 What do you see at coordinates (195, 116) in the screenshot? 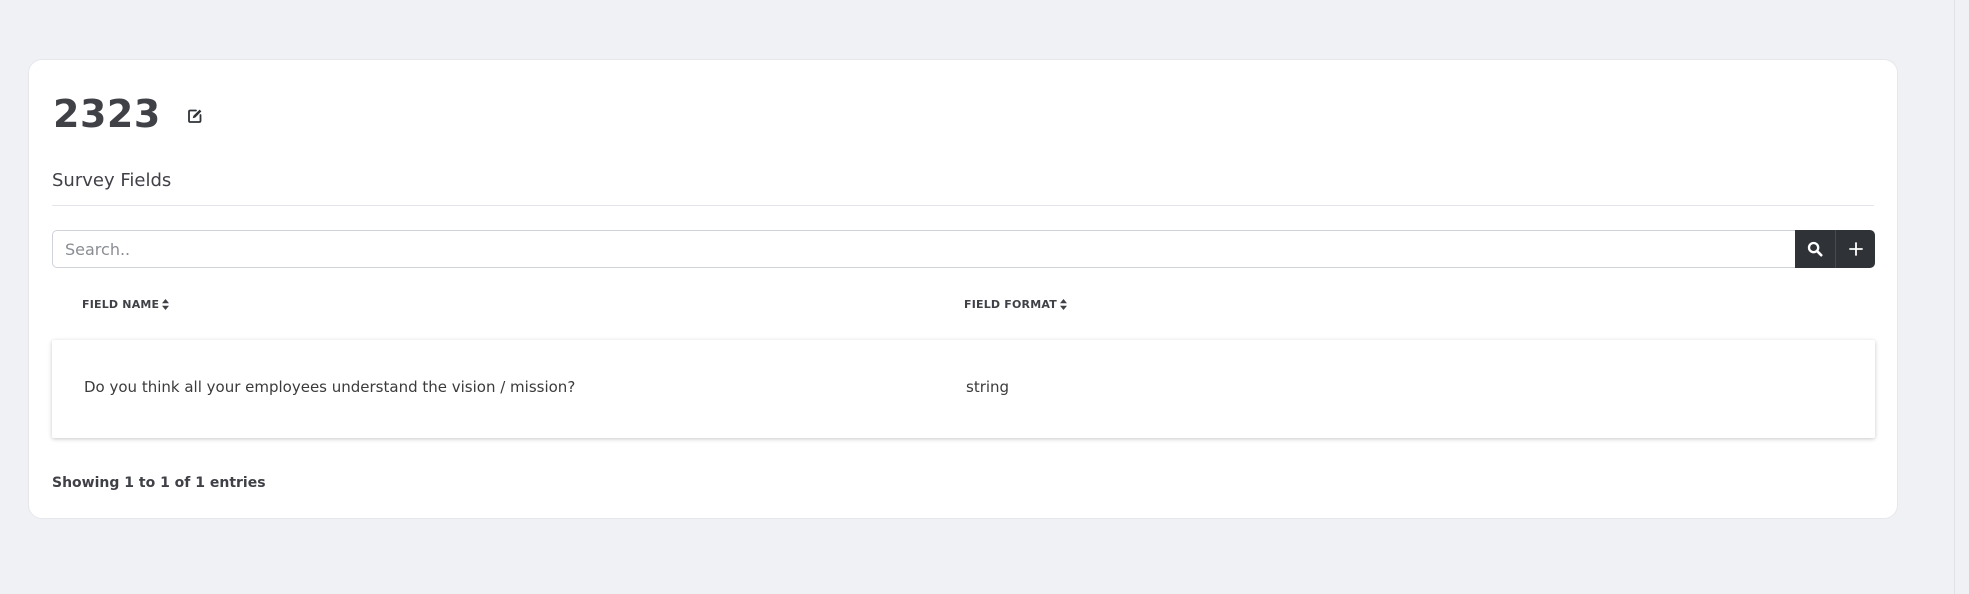
I see `edit-icon` at bounding box center [195, 116].